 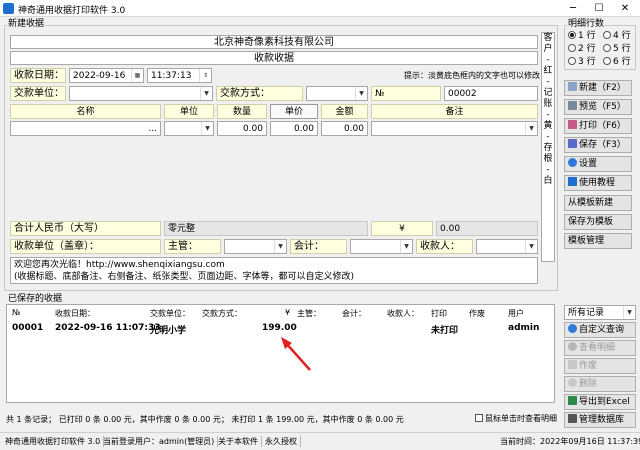 What do you see at coordinates (617, 36) in the screenshot?
I see `radio-4-lines: 4 行` at bounding box center [617, 36].